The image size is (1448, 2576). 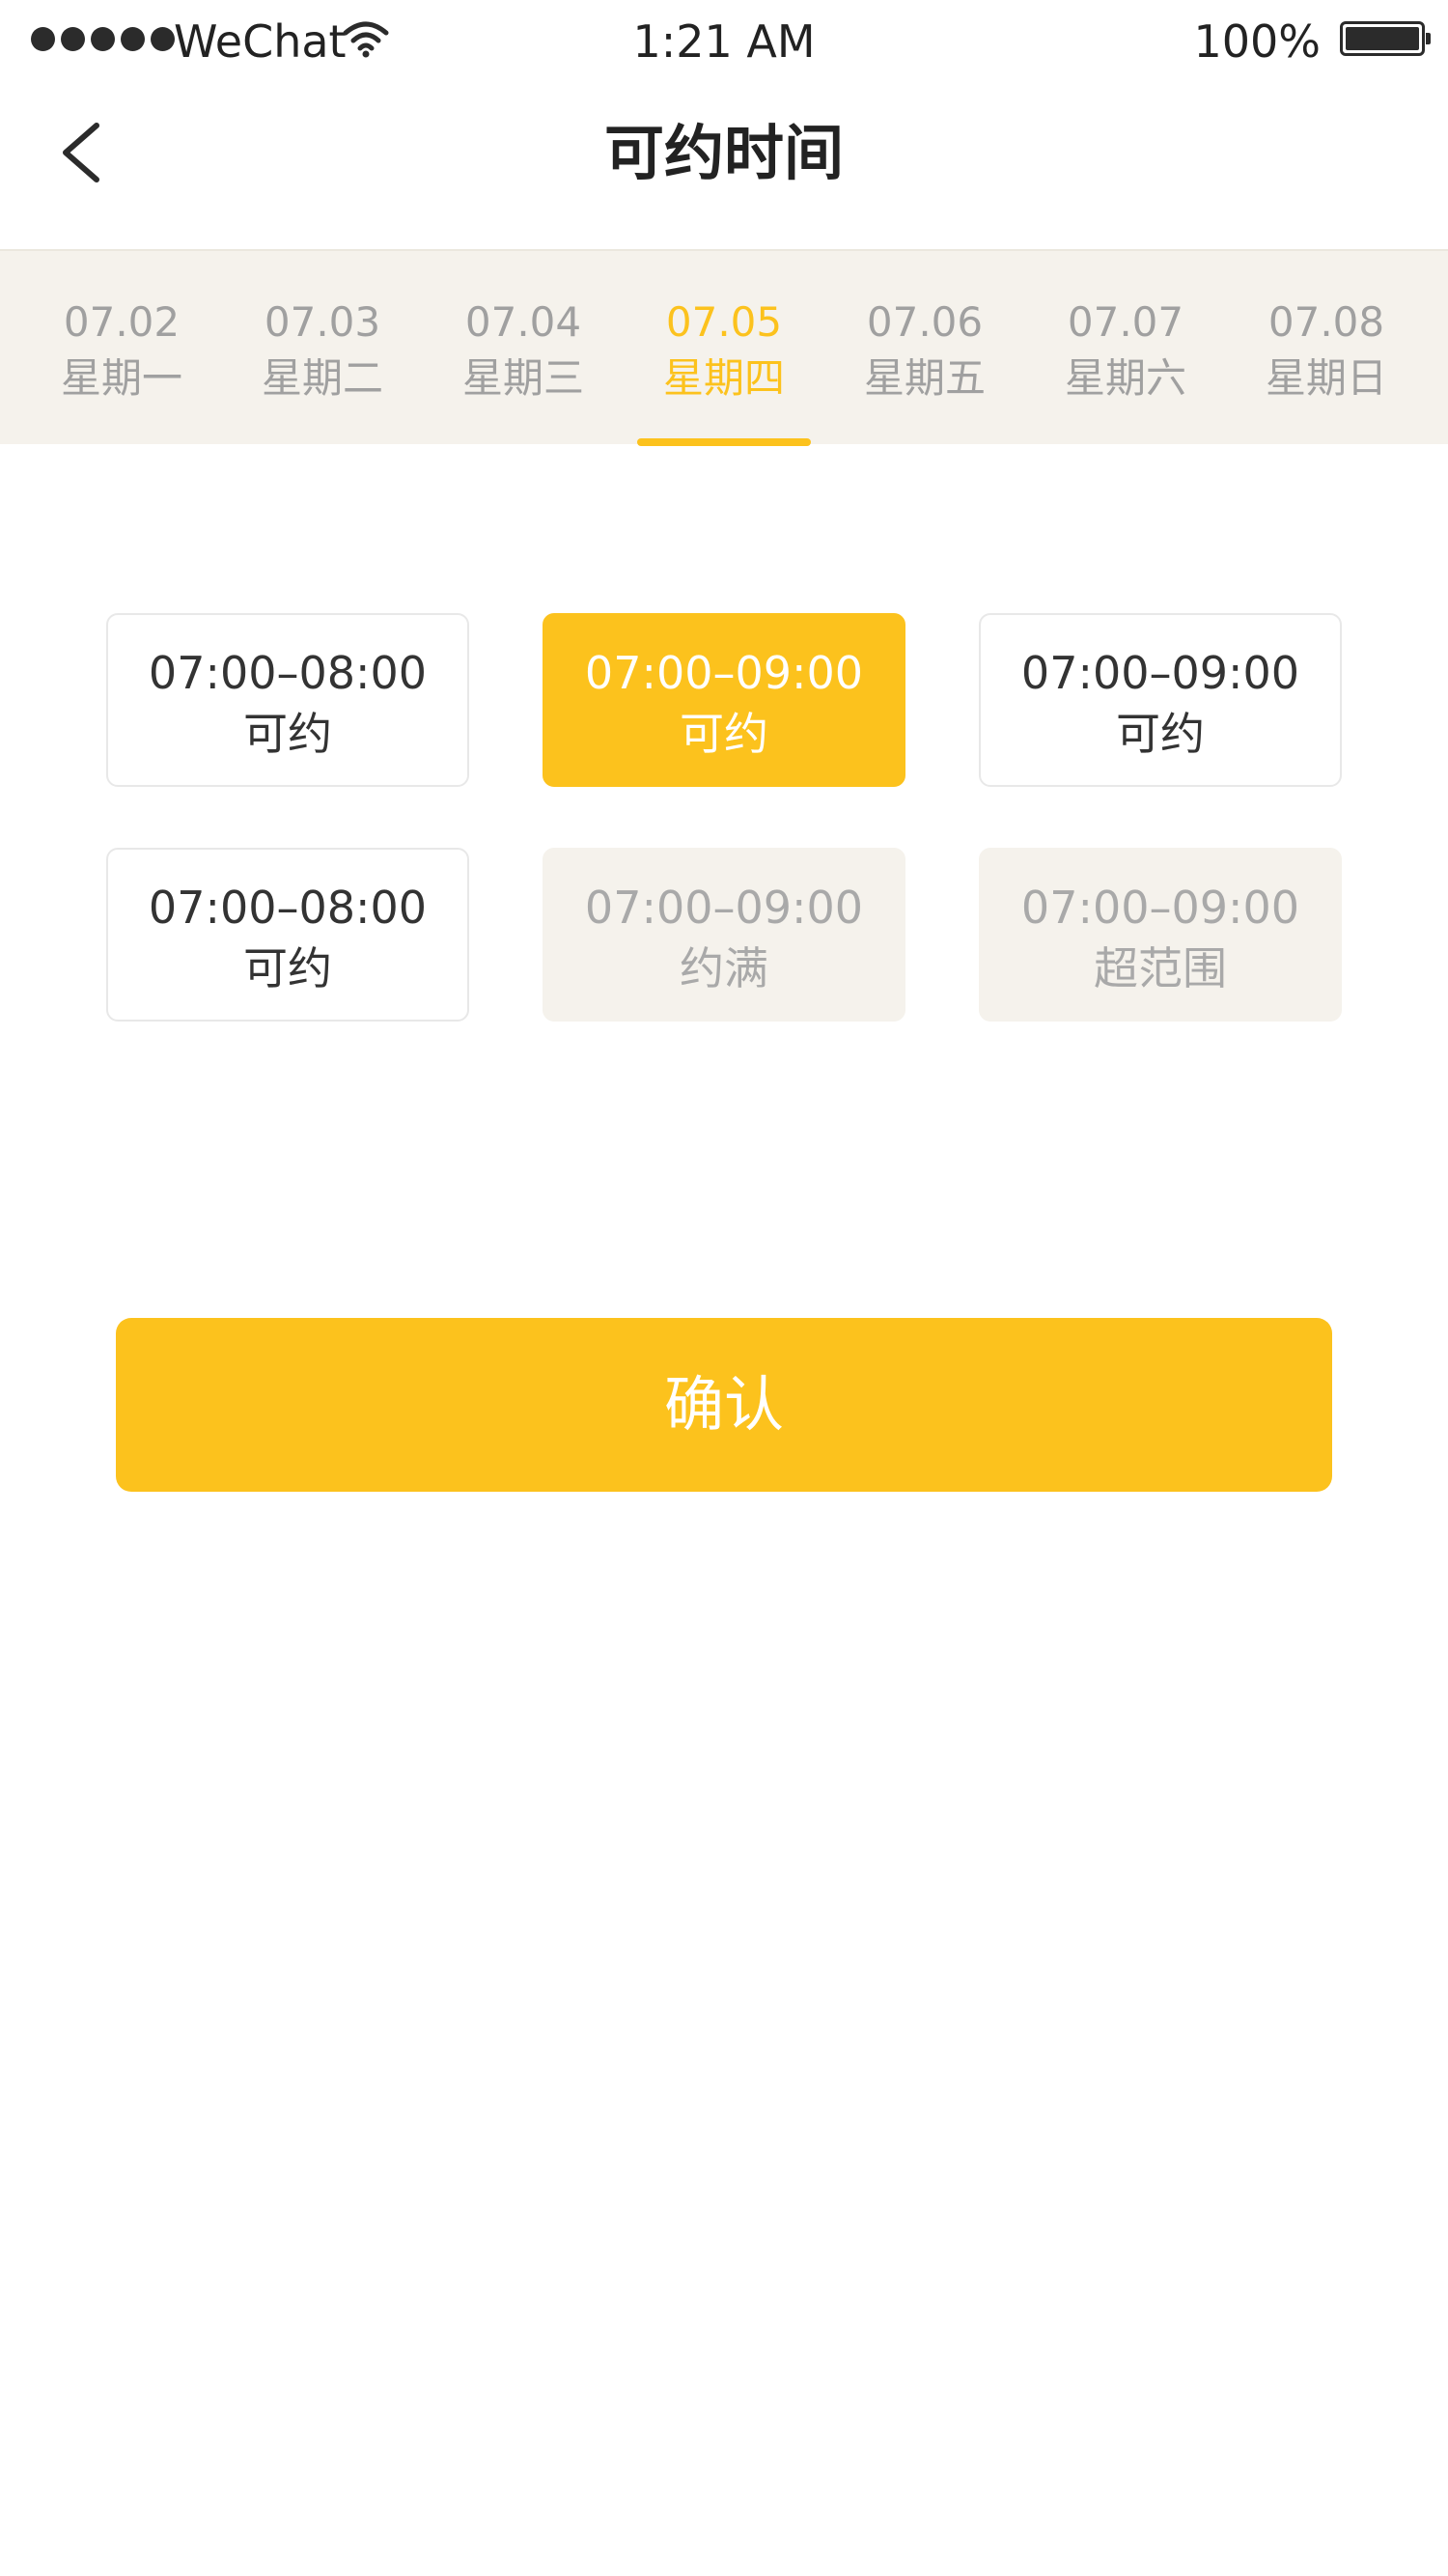 I want to click on tab-weekday: 星期四, so click(x=724, y=378).